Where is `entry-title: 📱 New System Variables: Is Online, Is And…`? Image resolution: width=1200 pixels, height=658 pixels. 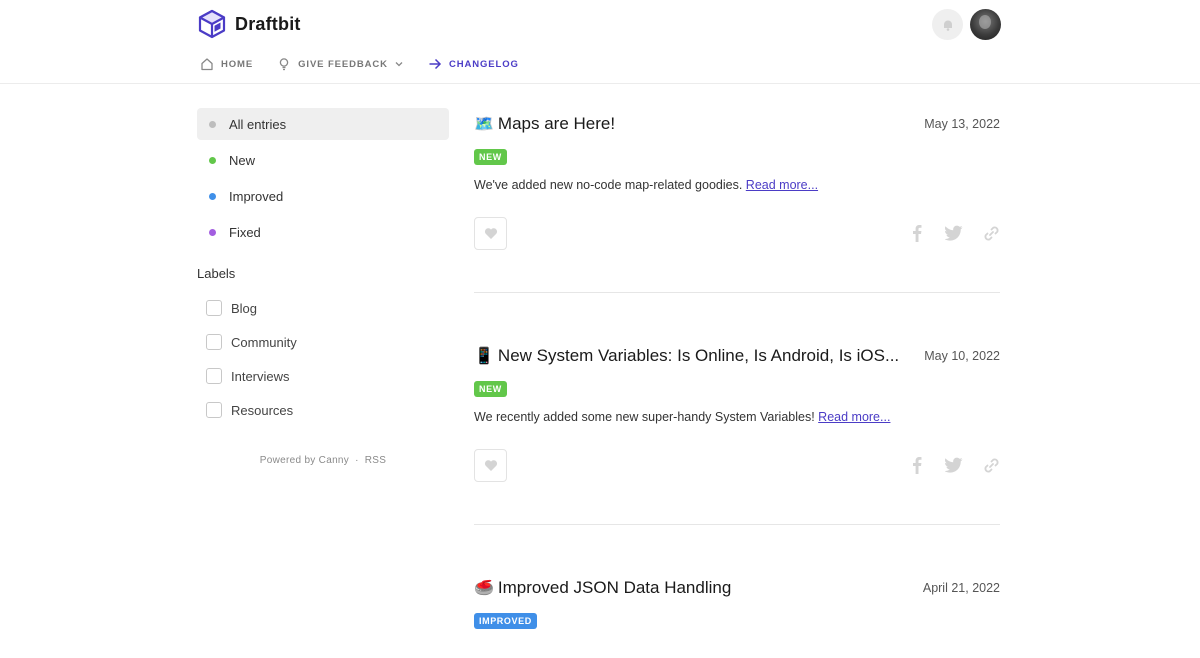
entry-title: 📱 New System Variables: Is Online, Is And… is located at coordinates (686, 356).